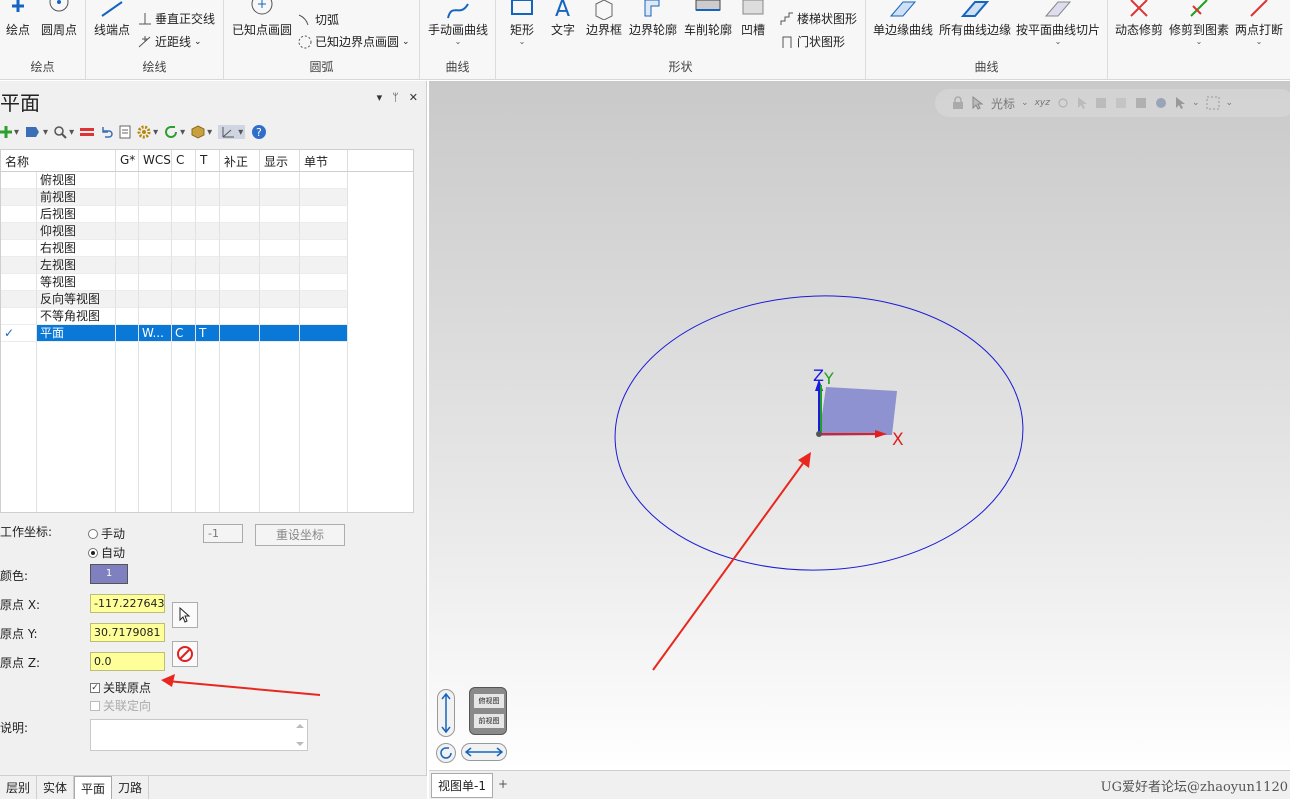 Image resolution: width=1290 pixels, height=799 pixels. What do you see at coordinates (300, 535) in the screenshot?
I see `reset-coord-button: 重设坐标` at bounding box center [300, 535].